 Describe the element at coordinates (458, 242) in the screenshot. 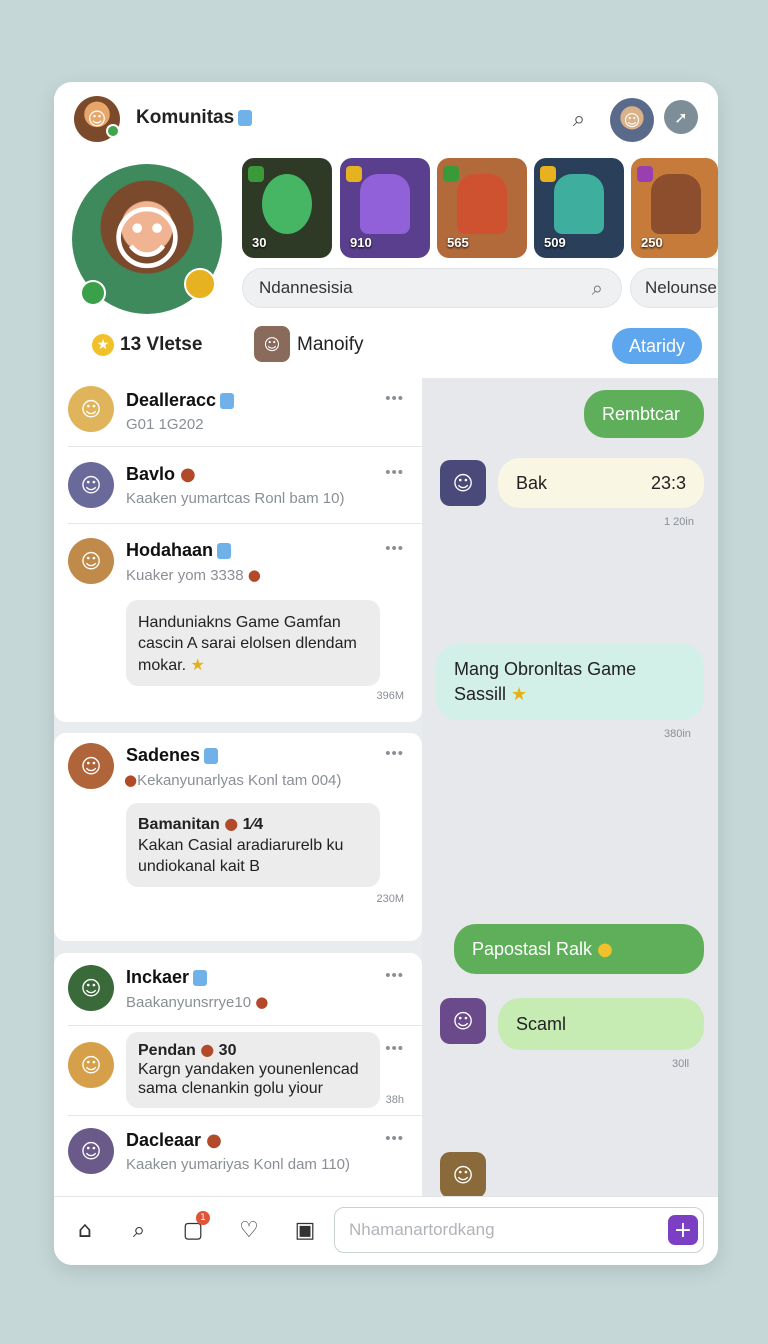

I see `game-score: 565` at that location.